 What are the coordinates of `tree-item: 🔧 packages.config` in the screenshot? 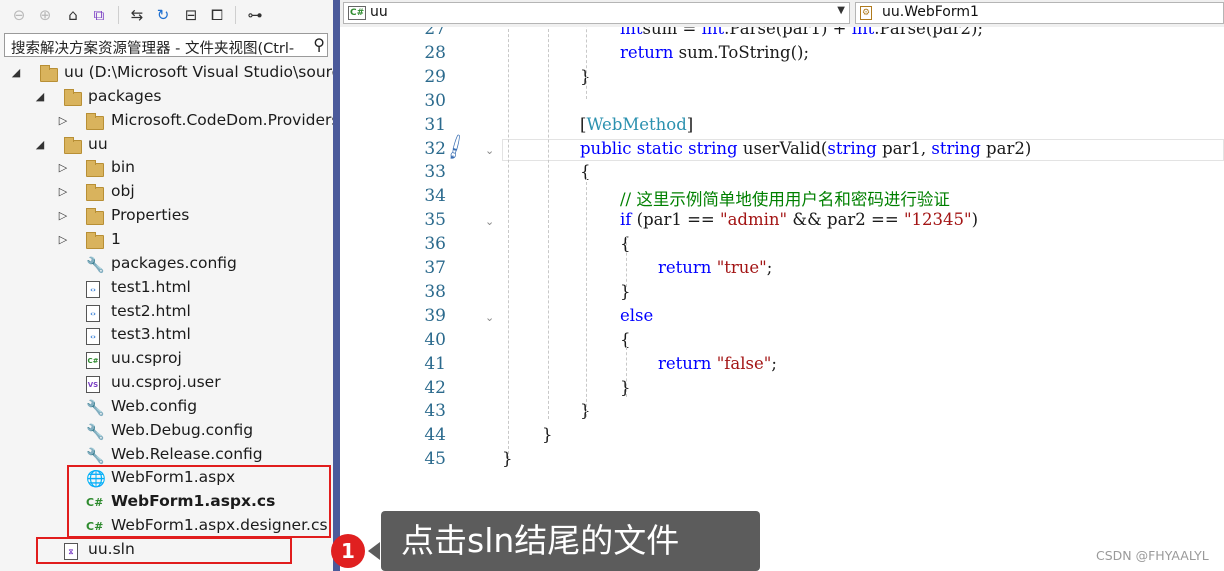 It's located at (166, 265).